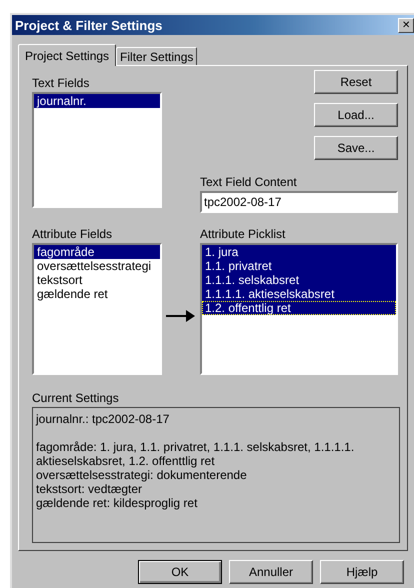  Describe the element at coordinates (97, 266) in the screenshot. I see `list-item: oversættelsesstrategi` at that location.